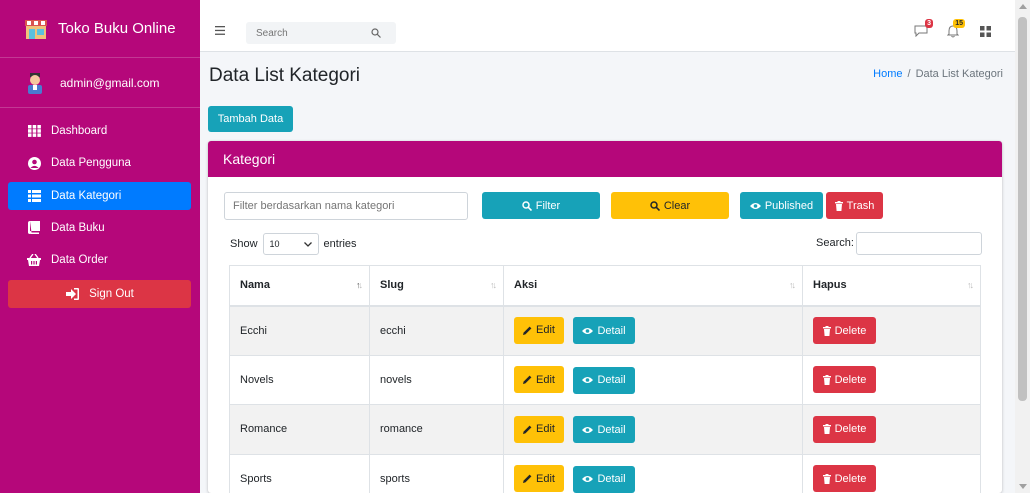  I want to click on trash-button: Trash, so click(854, 205).